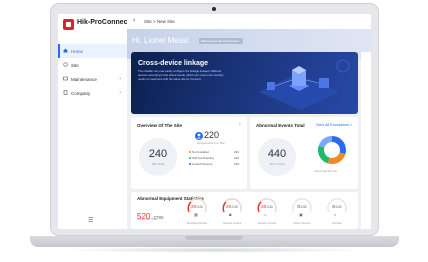 The width and height of the screenshot is (428, 262). What do you see at coordinates (249, 22) in the screenshot?
I see `topbar: ‹ Site > New Site` at bounding box center [249, 22].